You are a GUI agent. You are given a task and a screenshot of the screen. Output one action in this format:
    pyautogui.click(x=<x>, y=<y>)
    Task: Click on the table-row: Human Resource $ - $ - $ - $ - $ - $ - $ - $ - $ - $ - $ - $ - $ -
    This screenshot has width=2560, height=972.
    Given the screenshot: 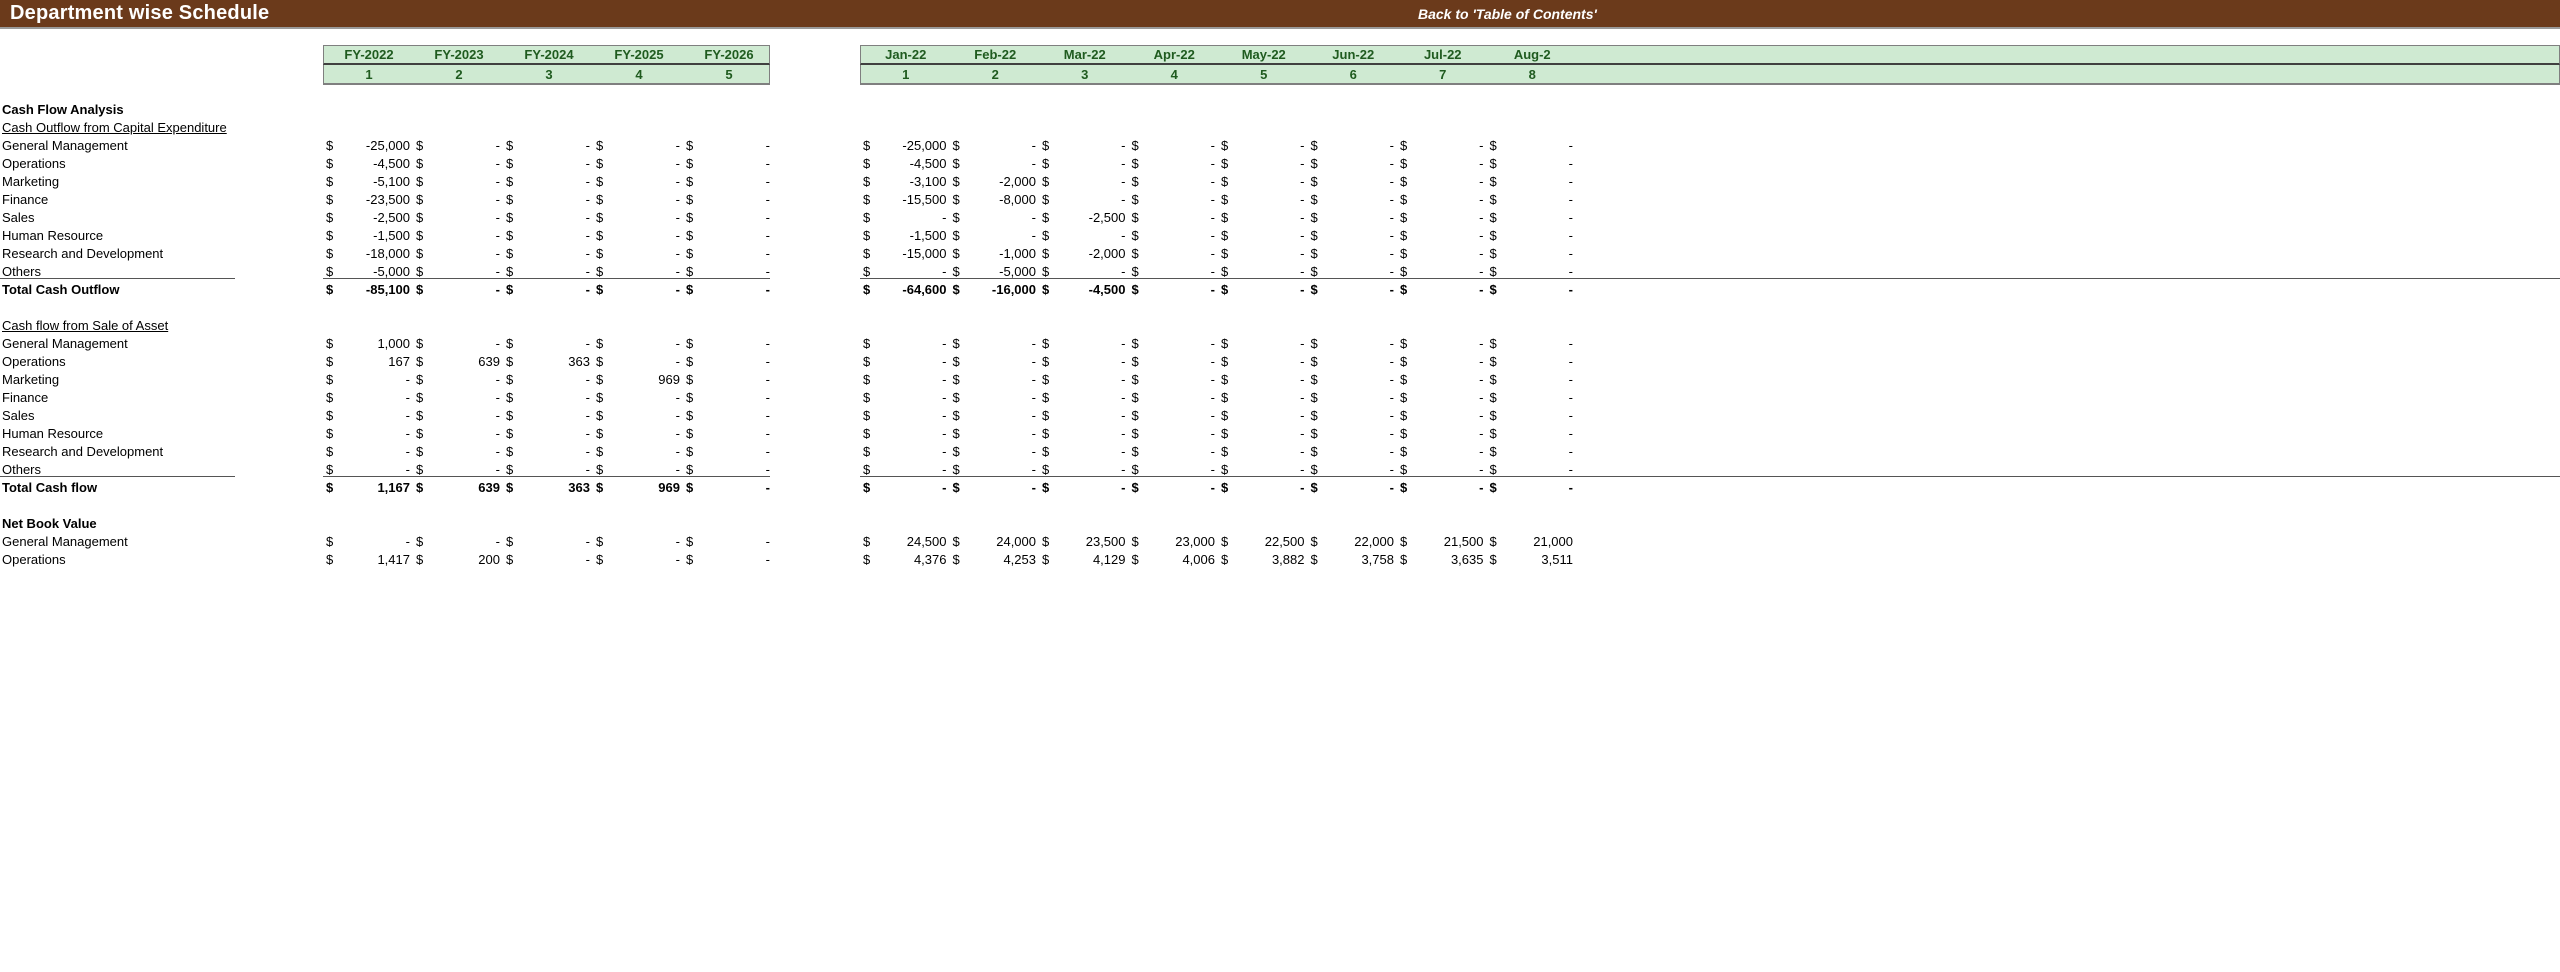 What is the action you would take?
    pyautogui.click(x=1280, y=434)
    